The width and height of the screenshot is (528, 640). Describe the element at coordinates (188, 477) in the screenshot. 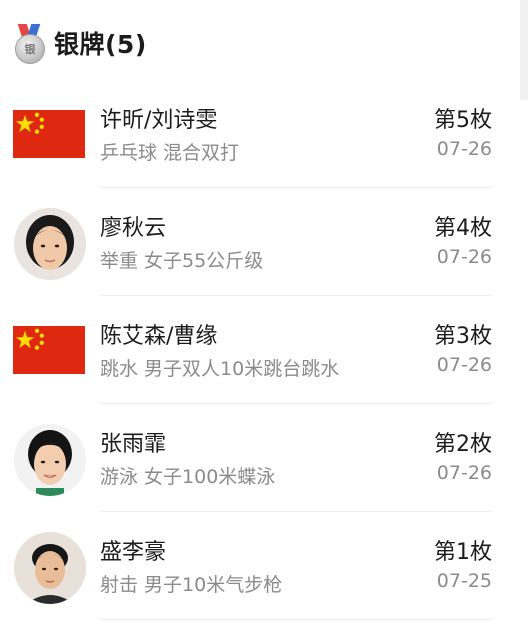

I see `event-name: 游泳 女子100米蝶泳` at that location.